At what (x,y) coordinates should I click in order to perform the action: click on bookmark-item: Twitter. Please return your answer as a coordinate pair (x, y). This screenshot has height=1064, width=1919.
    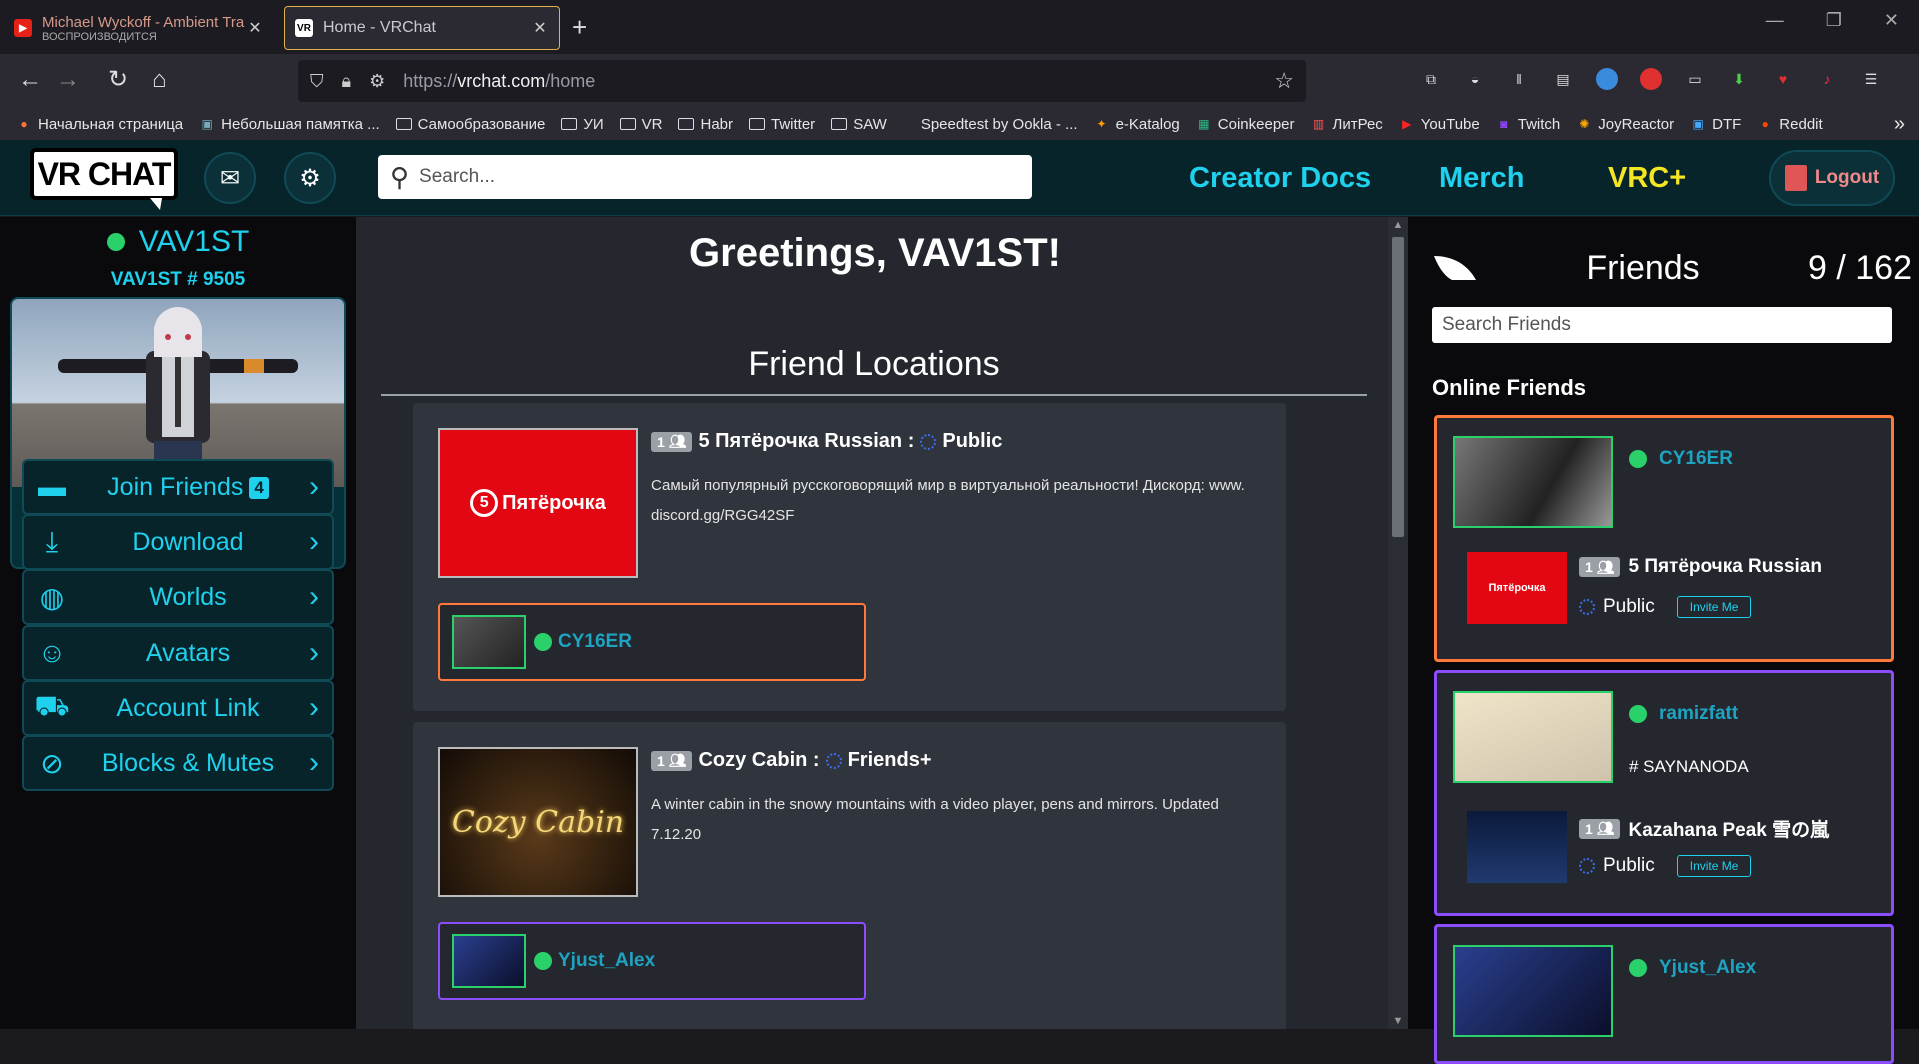
    Looking at the image, I should click on (782, 124).